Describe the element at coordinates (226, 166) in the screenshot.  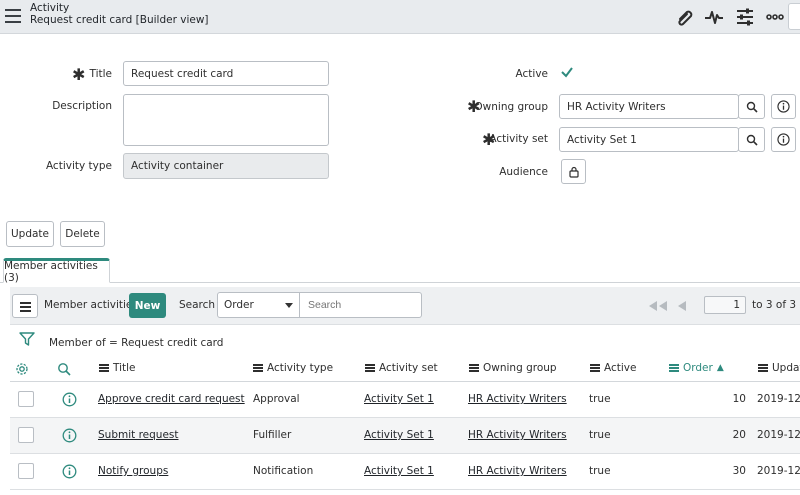
I see `activity-type-field: Activity container` at that location.